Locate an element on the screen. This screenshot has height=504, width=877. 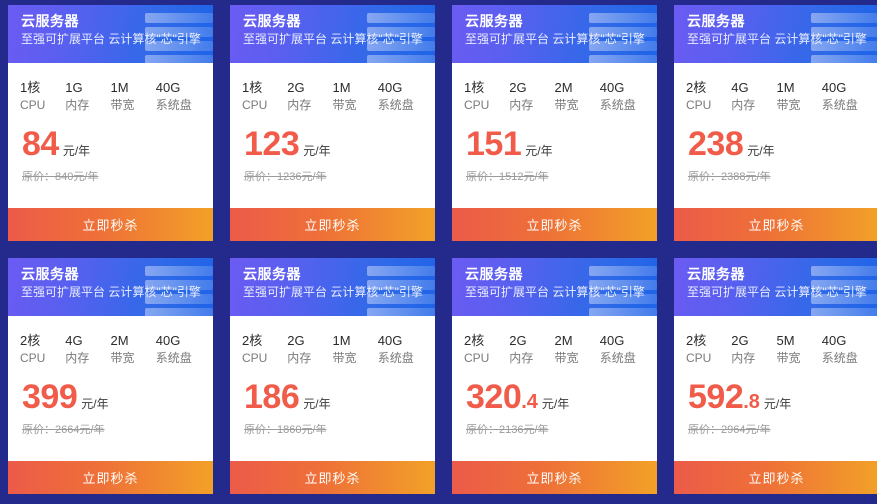
spec-list: 2核 CPU 4G 内存 1M 带宽 40G 系统盘 is located at coordinates (775, 88).